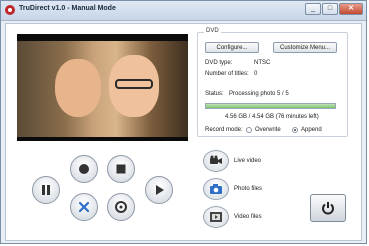 The width and height of the screenshot is (369, 246). I want to click on minimize-button: _, so click(313, 9).